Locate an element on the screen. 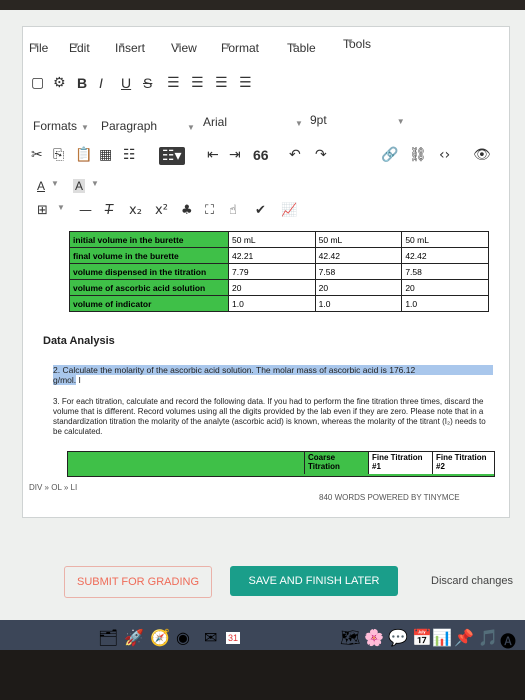 This screenshot has height=700, width=525. table-dropdown-icon: ▼ is located at coordinates (61, 207).